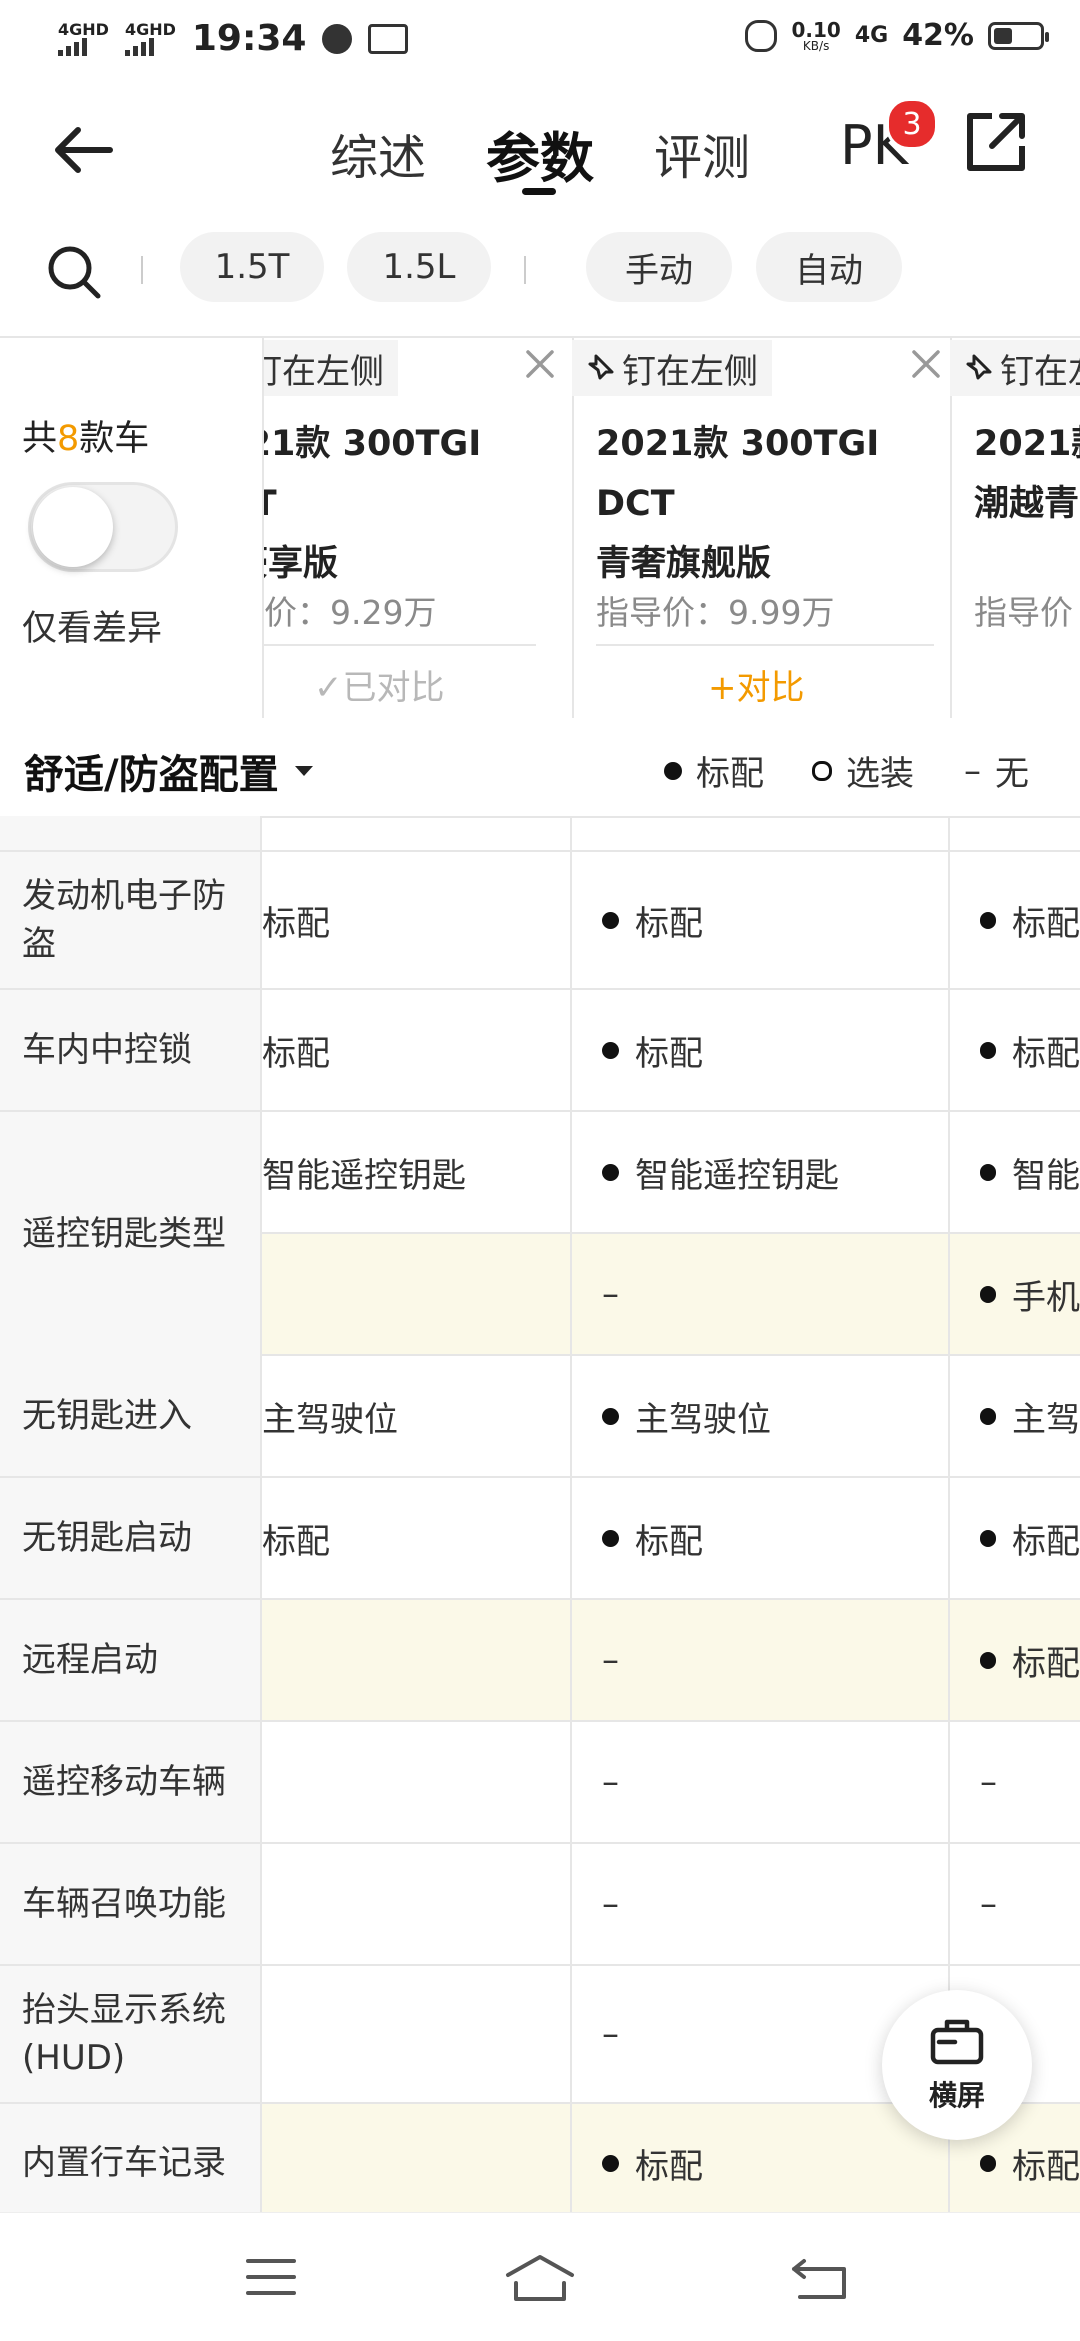 Image resolution: width=1080 pixels, height=2341 pixels. What do you see at coordinates (86, 439) in the screenshot?
I see `car-count: 共8款车` at bounding box center [86, 439].